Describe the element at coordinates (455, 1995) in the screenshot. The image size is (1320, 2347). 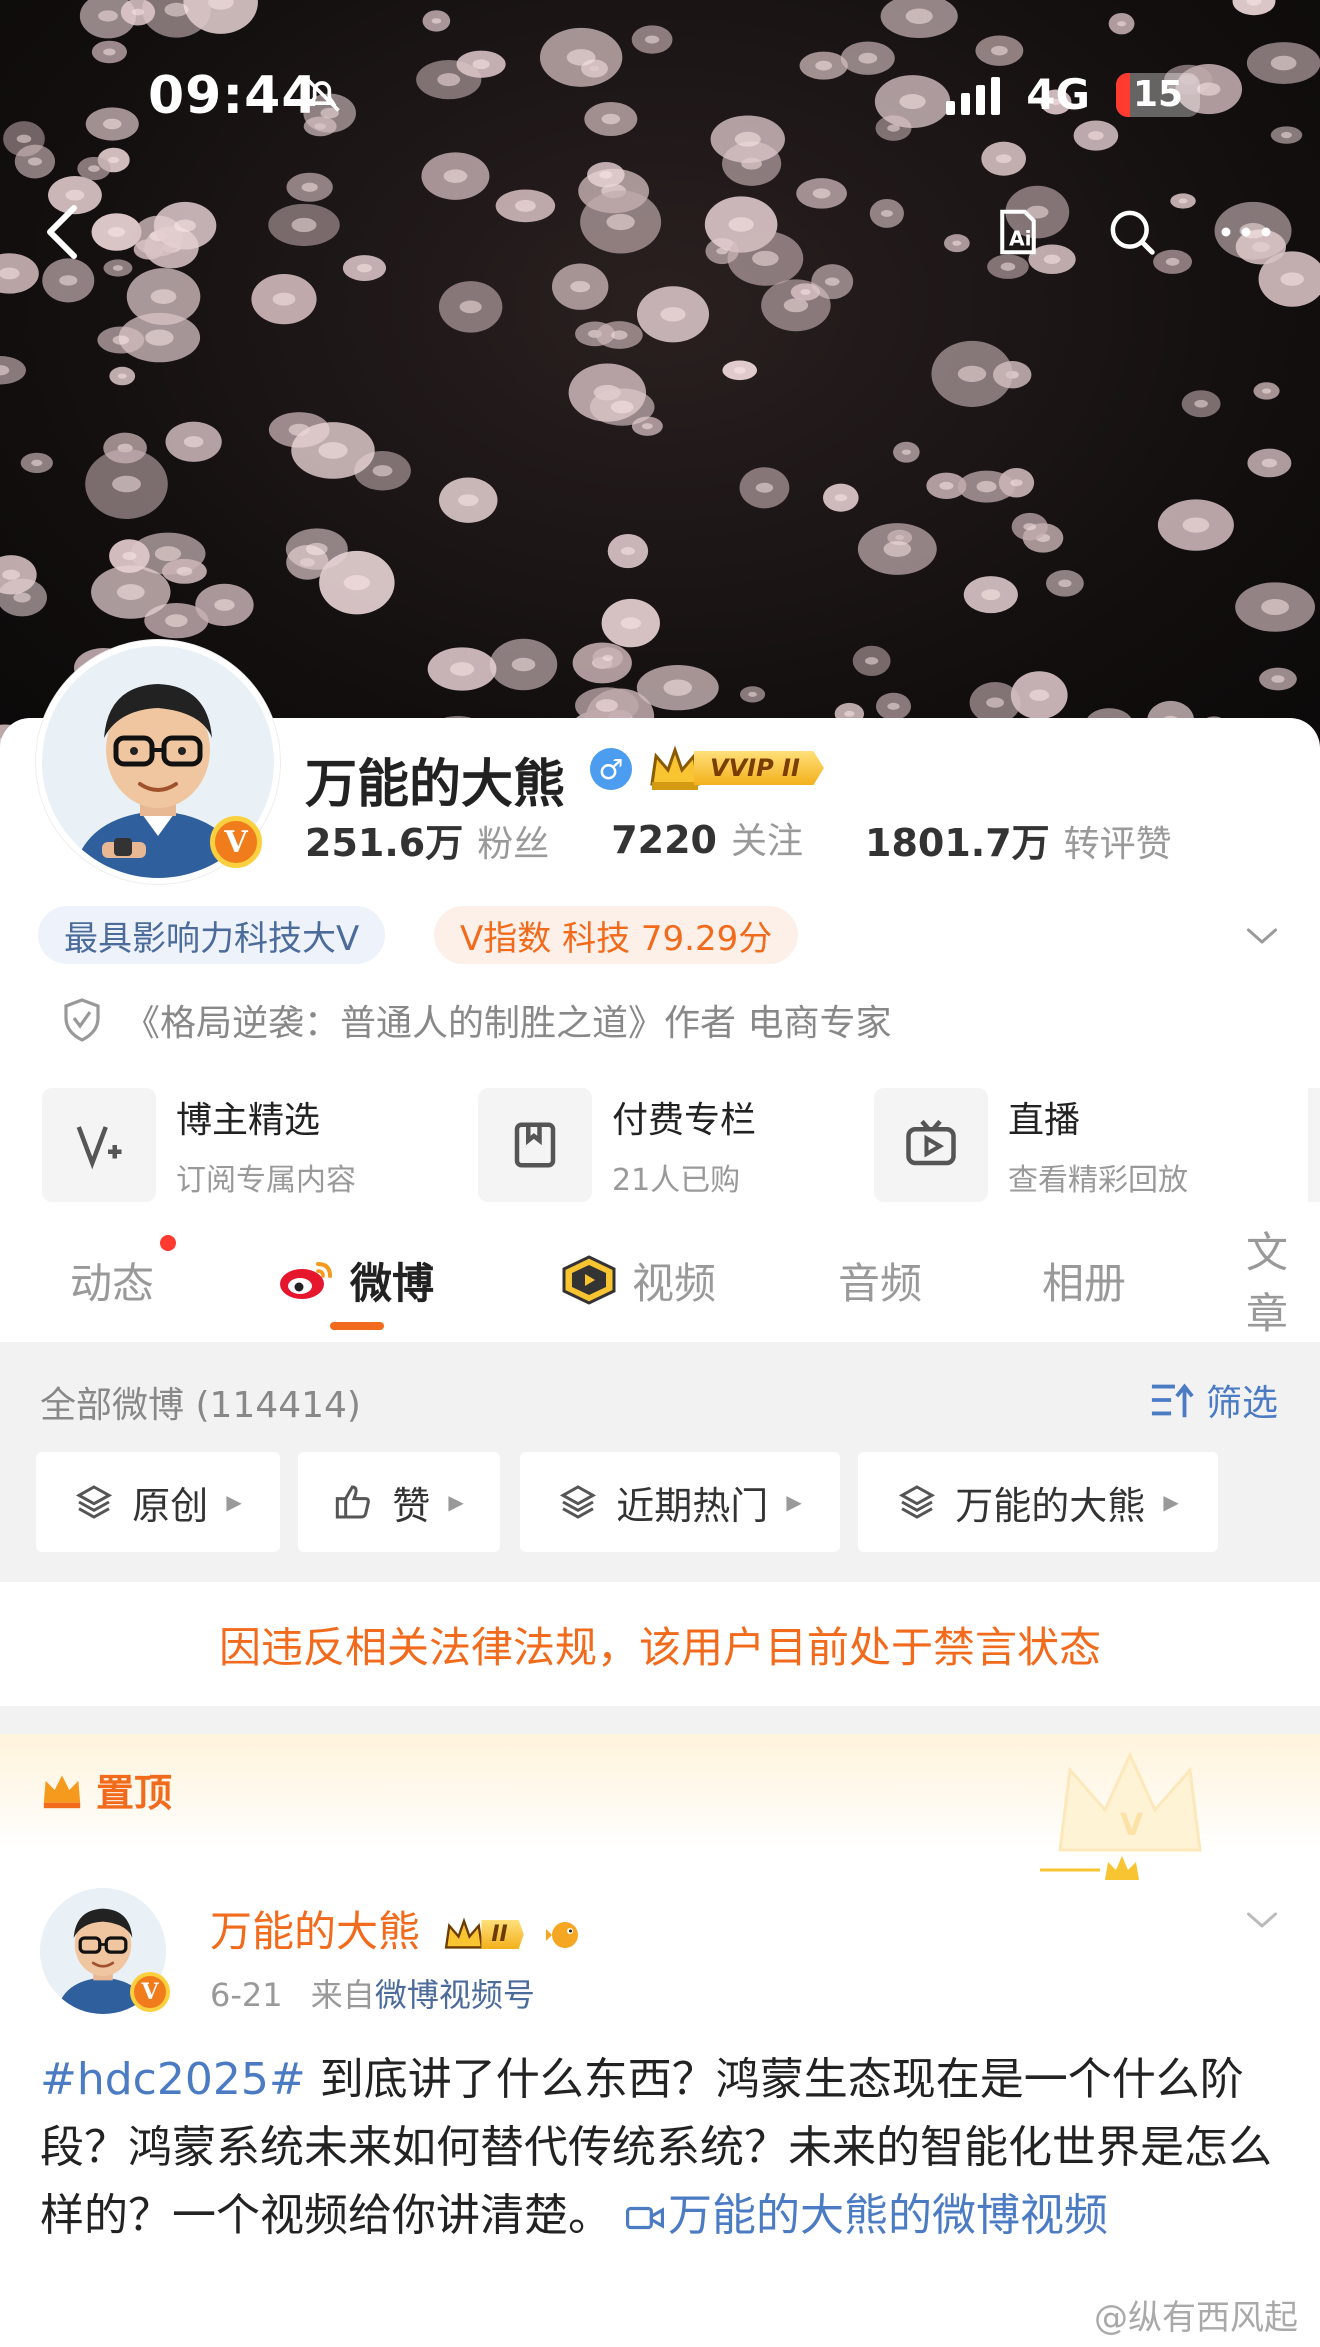
I see `post-source: 微博视频号` at that location.